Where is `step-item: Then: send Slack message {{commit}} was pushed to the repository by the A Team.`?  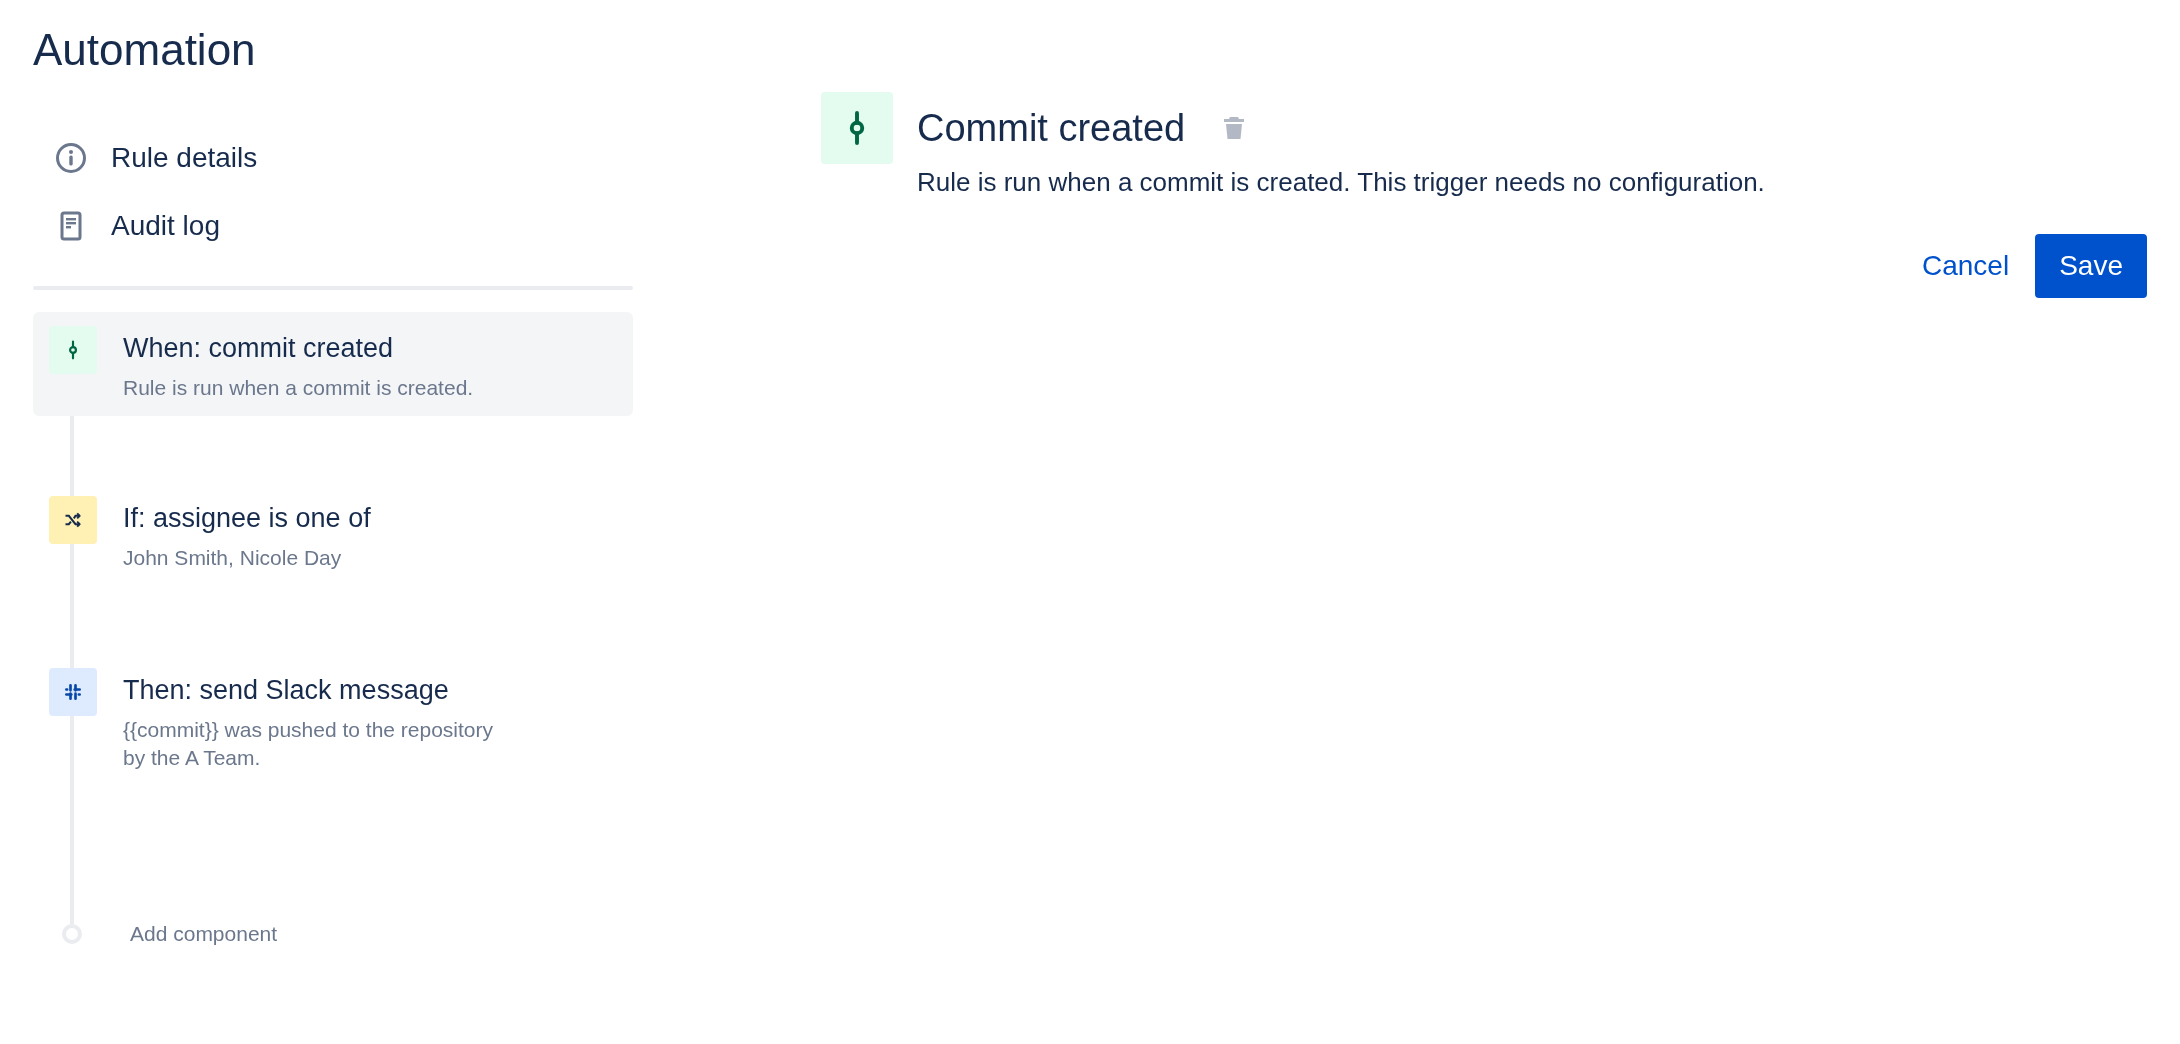
step-item: Then: send Slack message {{commit}} was pushed to the repository by the A Team. is located at coordinates (333, 726).